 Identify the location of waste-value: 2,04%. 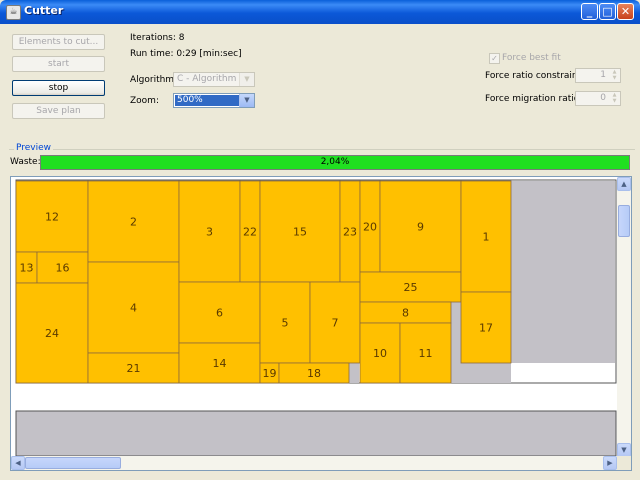
(335, 162).